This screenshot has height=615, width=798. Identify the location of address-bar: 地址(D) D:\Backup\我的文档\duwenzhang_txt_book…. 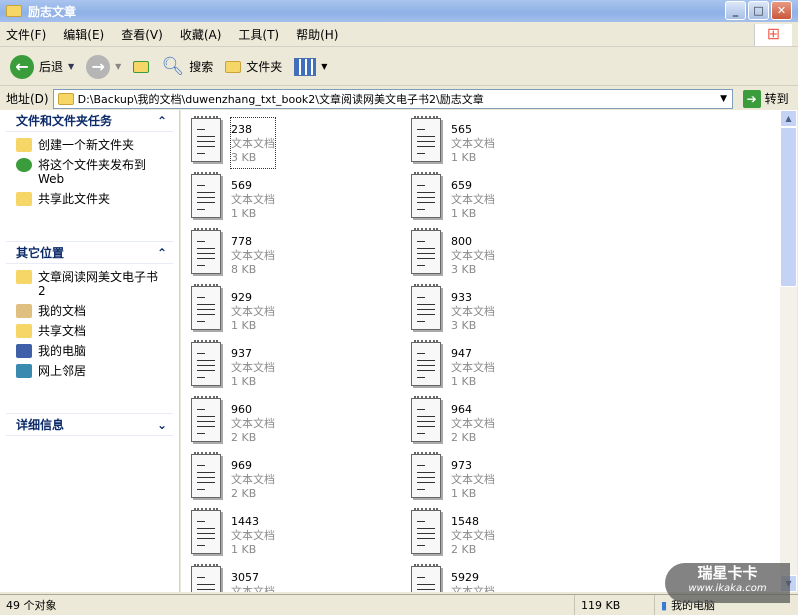
(399, 98).